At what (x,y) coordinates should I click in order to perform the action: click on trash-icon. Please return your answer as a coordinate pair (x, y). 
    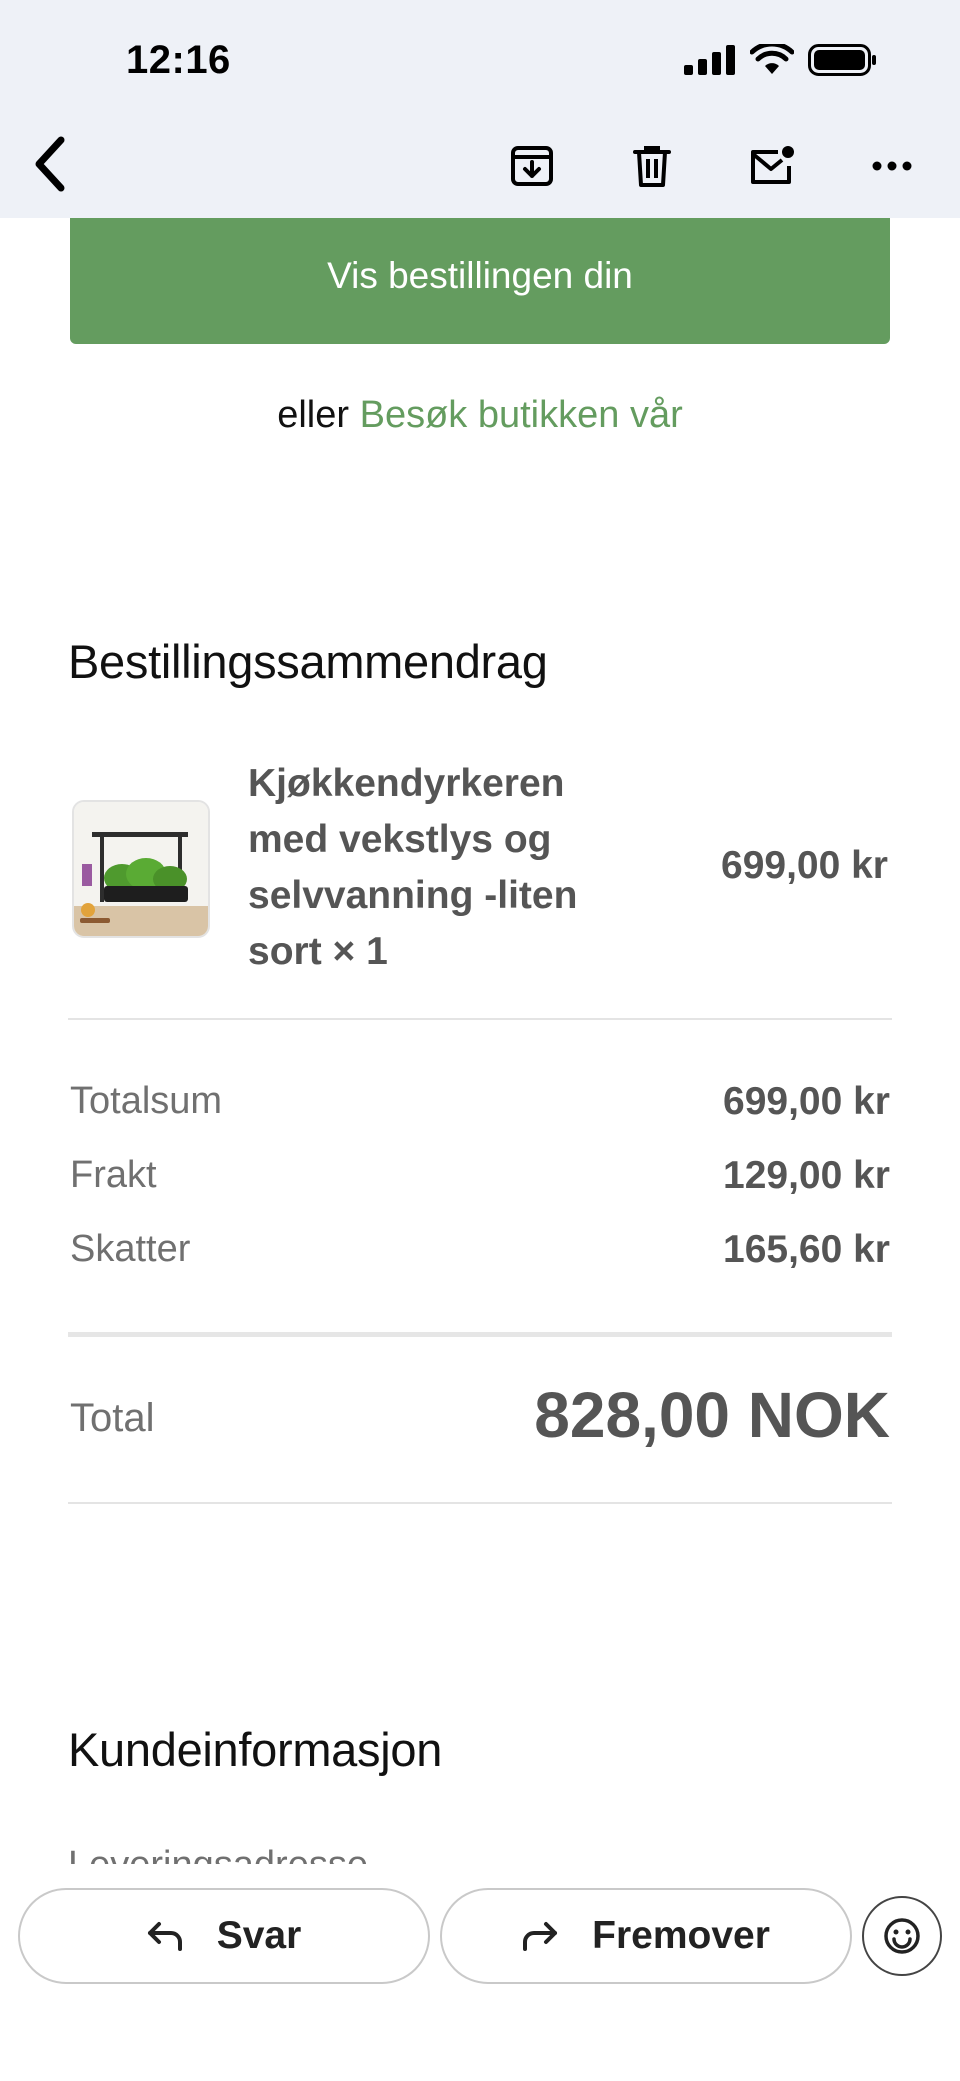
    Looking at the image, I should click on (652, 166).